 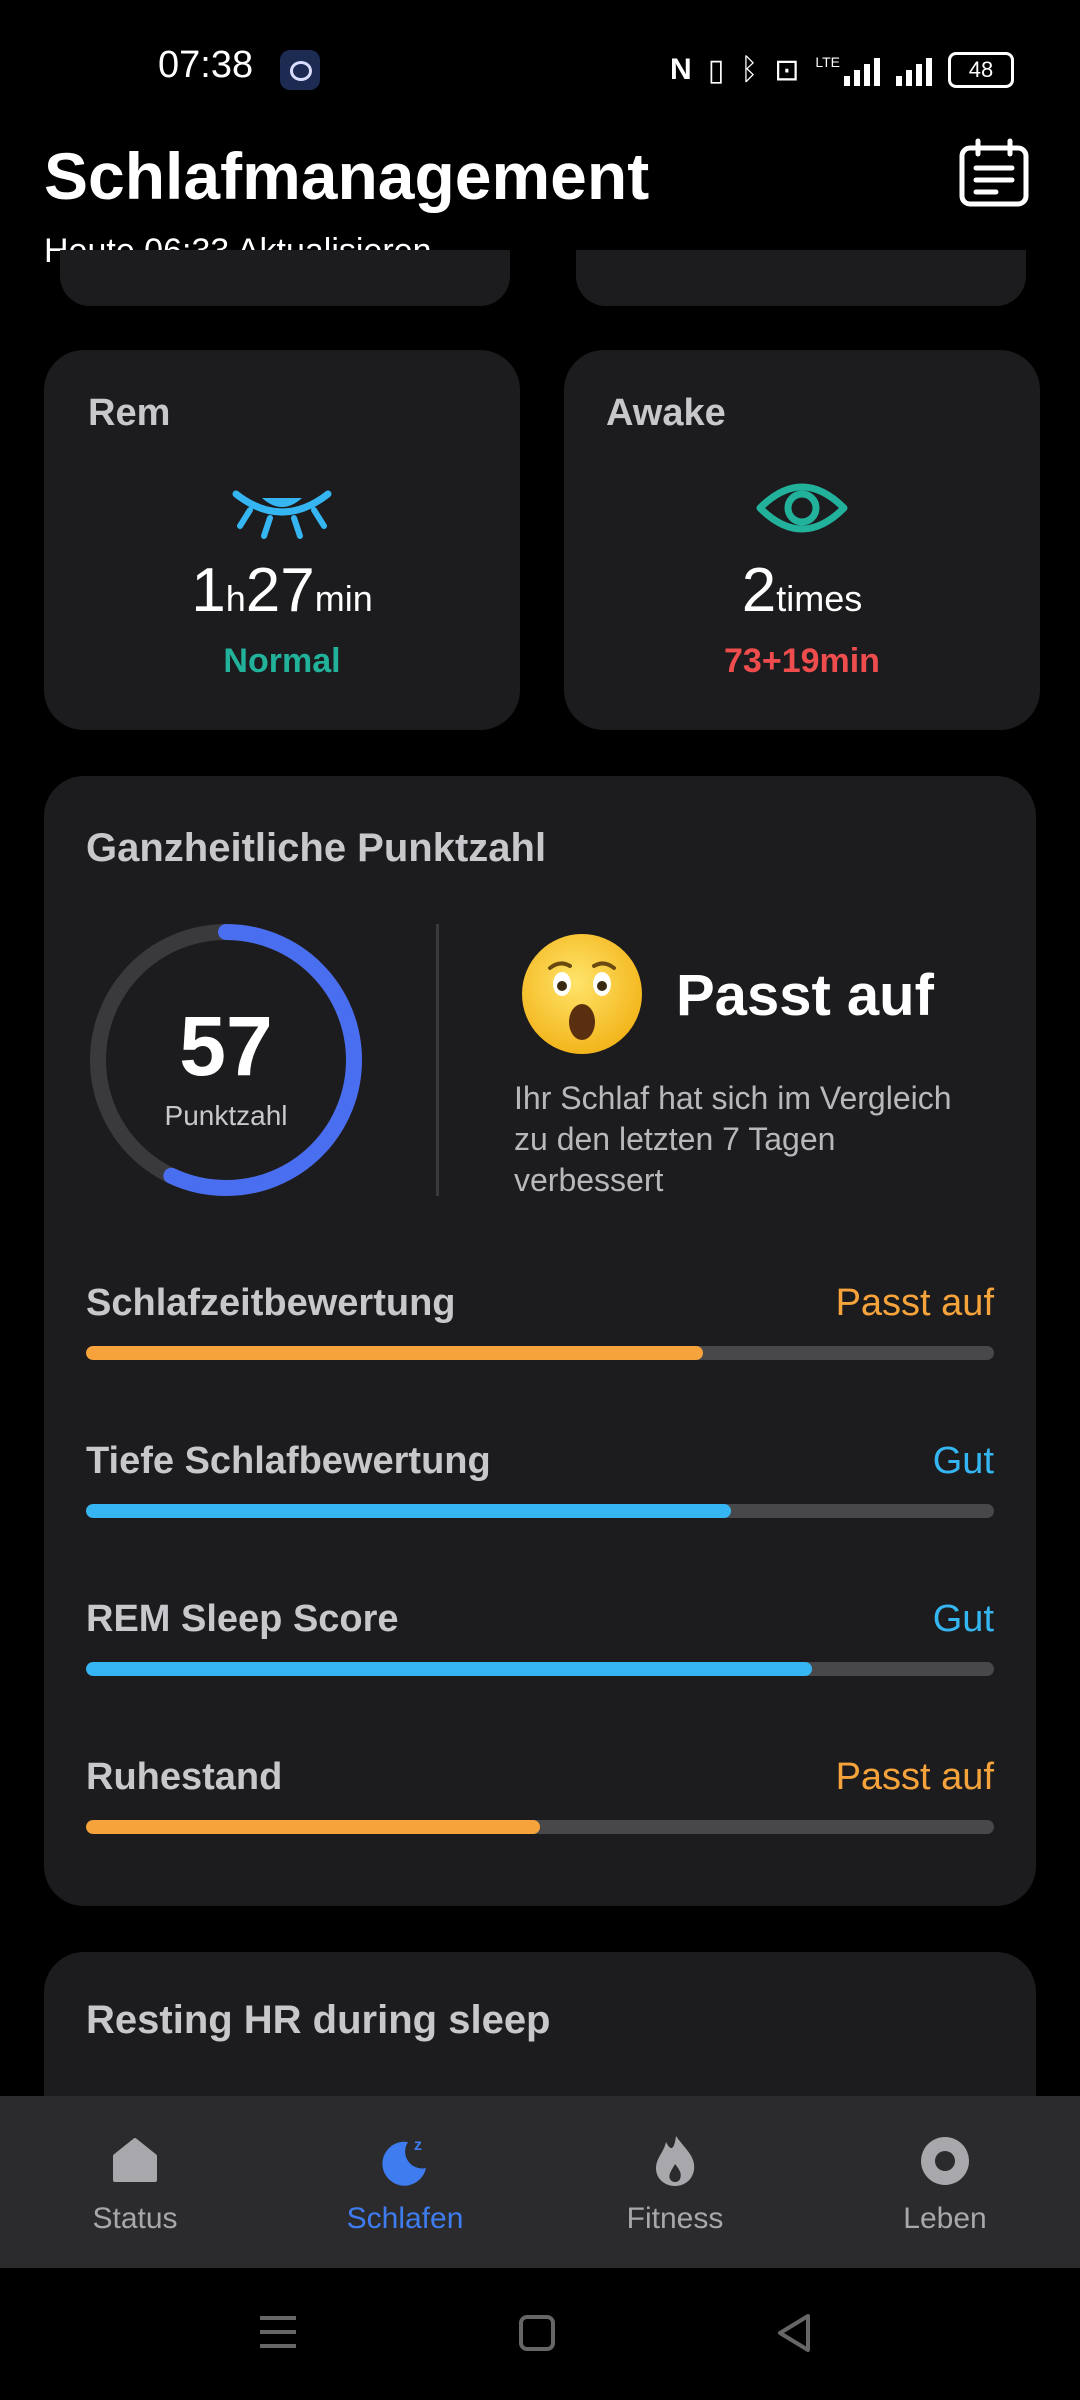 I want to click on bluetooth-icon: ᛒ, so click(x=749, y=69).